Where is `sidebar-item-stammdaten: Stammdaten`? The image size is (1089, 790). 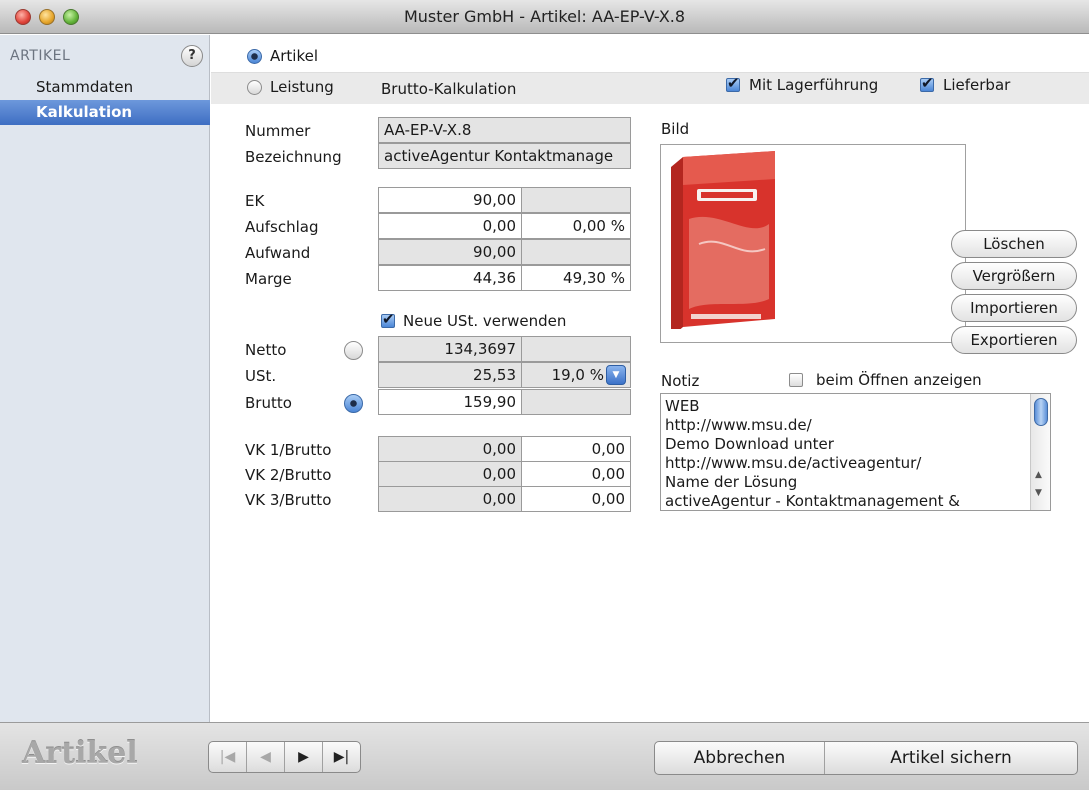 sidebar-item-stammdaten: Stammdaten is located at coordinates (105, 87).